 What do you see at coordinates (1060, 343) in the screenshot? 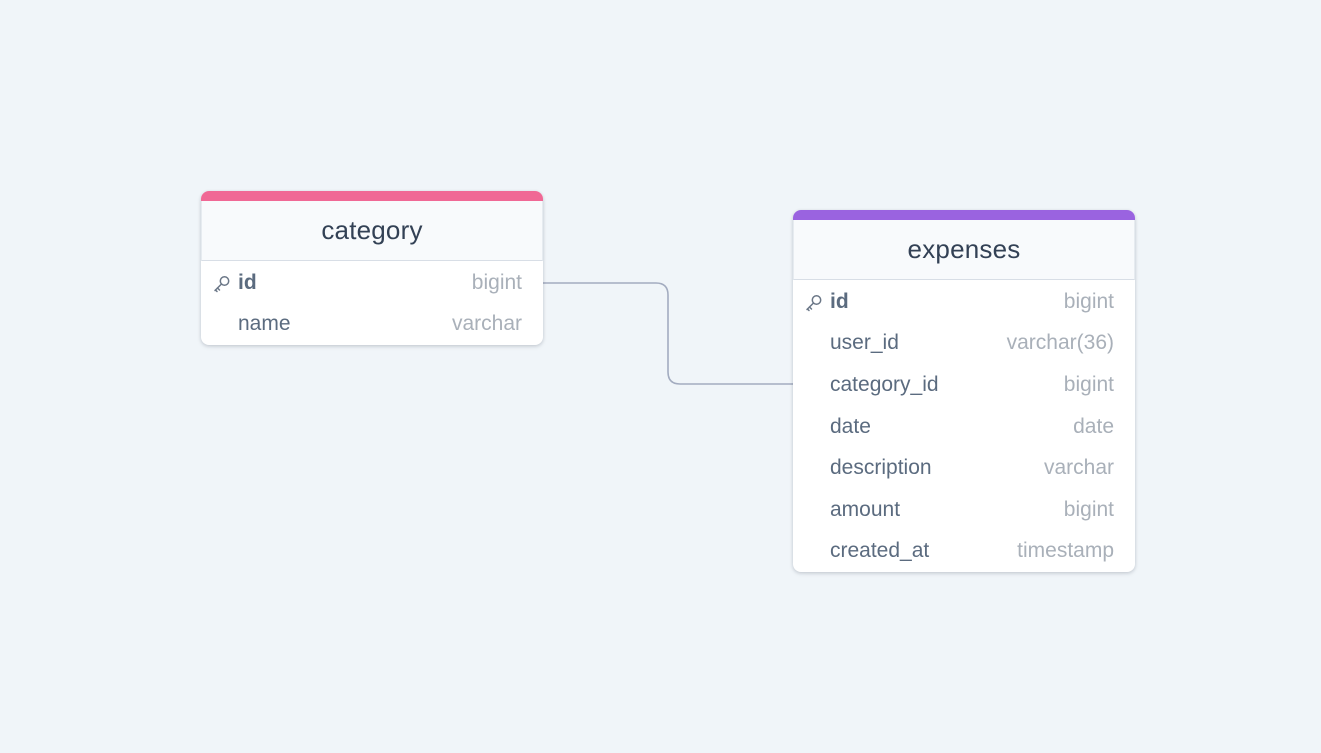
I see `column-type: varchar(36)` at bounding box center [1060, 343].